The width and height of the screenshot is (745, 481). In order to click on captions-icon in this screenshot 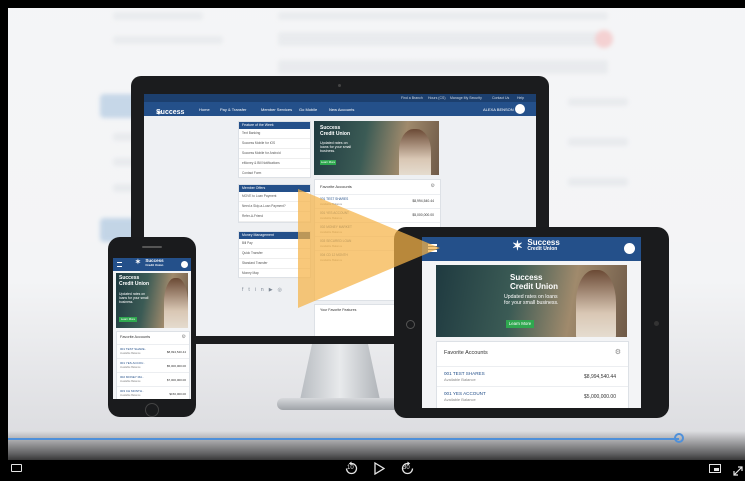, I will do `click(16, 468)`.